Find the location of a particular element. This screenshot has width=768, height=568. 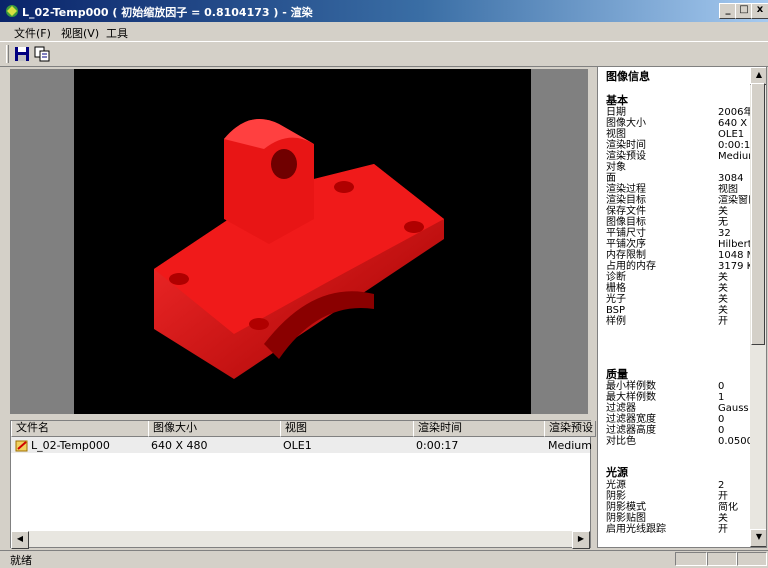

info-key: 保存文件 is located at coordinates (626, 211).